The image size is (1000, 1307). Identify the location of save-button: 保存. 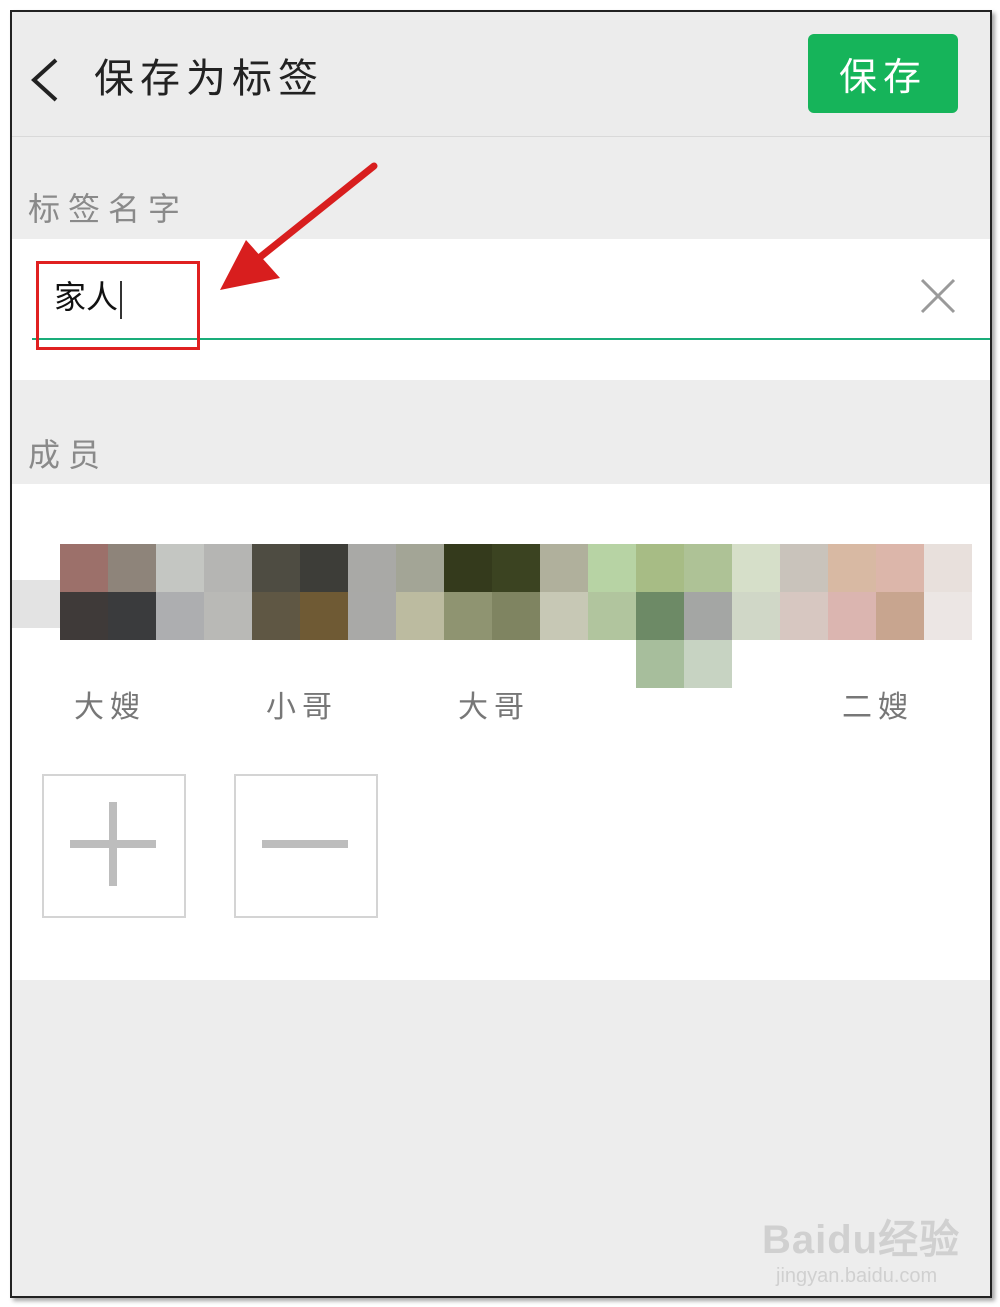
(883, 73).